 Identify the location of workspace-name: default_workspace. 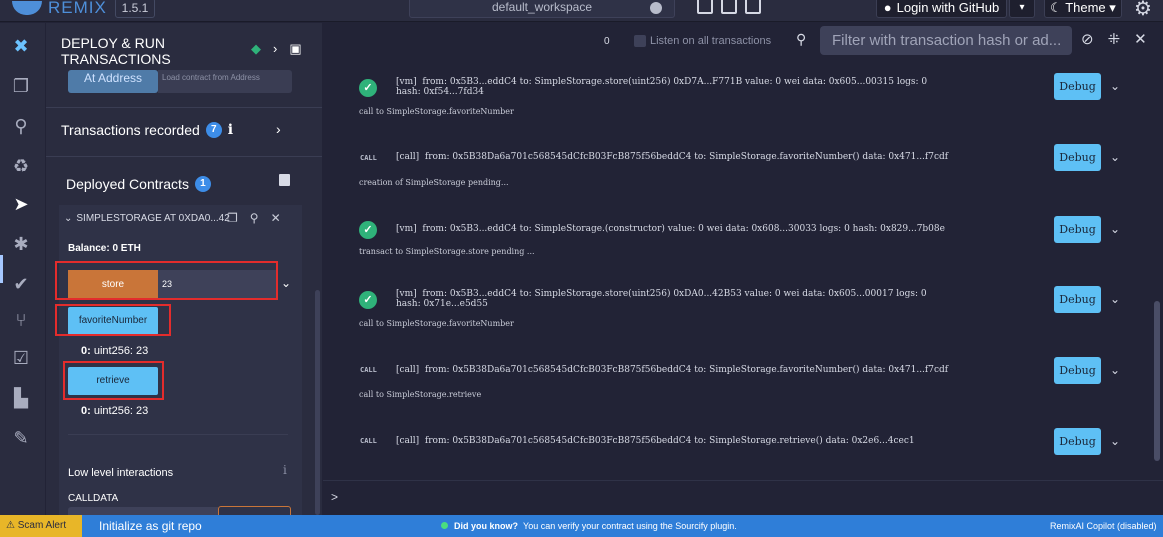
(542, 7).